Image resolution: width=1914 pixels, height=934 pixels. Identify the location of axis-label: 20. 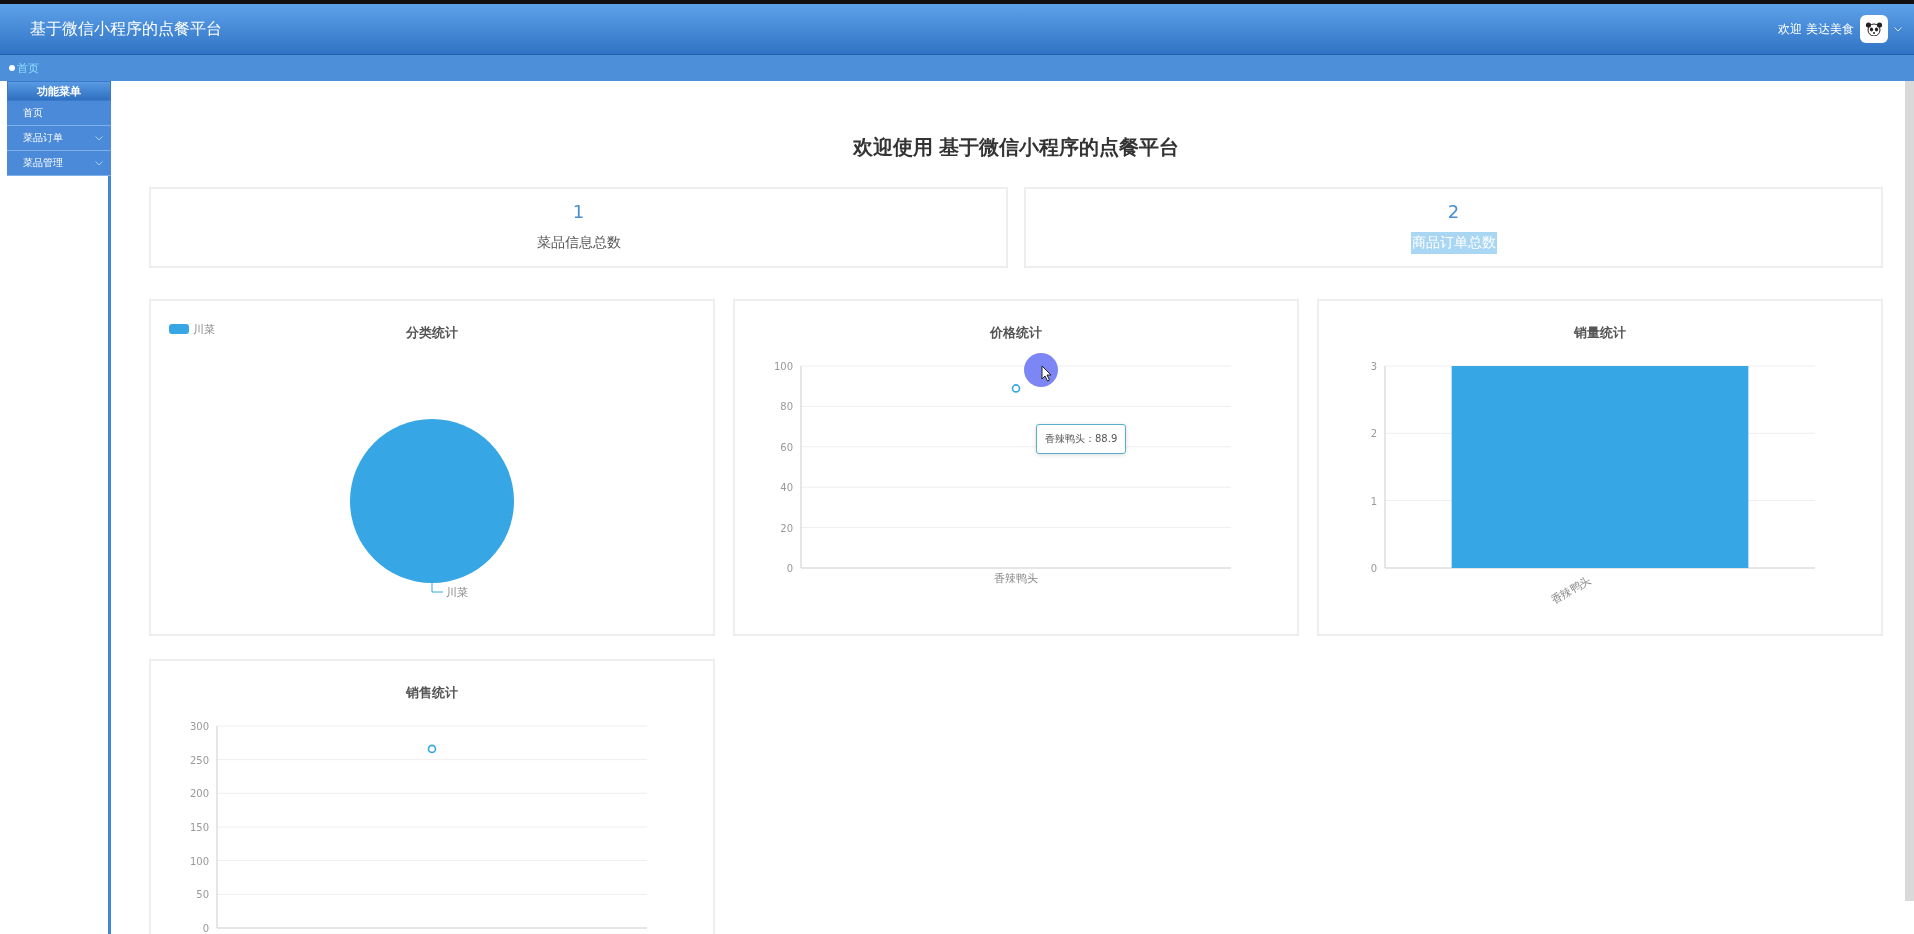
(786, 528).